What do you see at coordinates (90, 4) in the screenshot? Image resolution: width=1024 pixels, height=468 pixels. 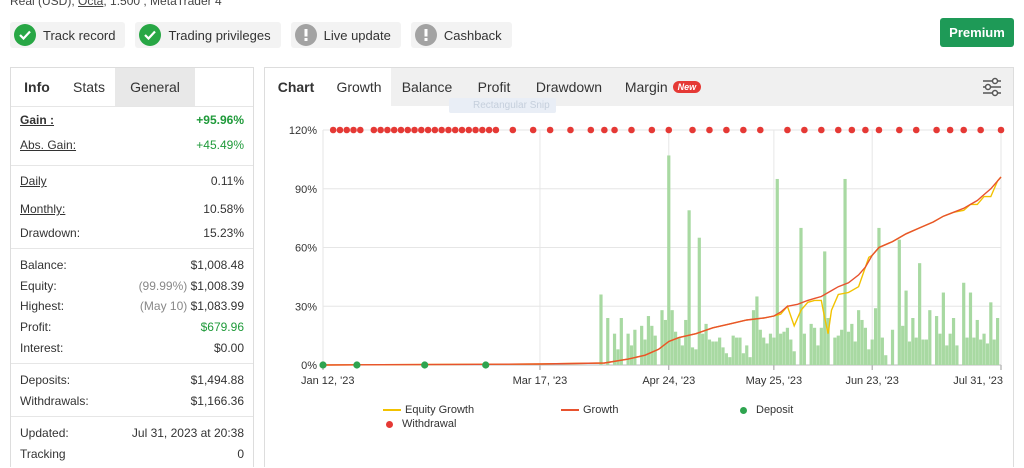 I see `broker-link: Octa` at bounding box center [90, 4].